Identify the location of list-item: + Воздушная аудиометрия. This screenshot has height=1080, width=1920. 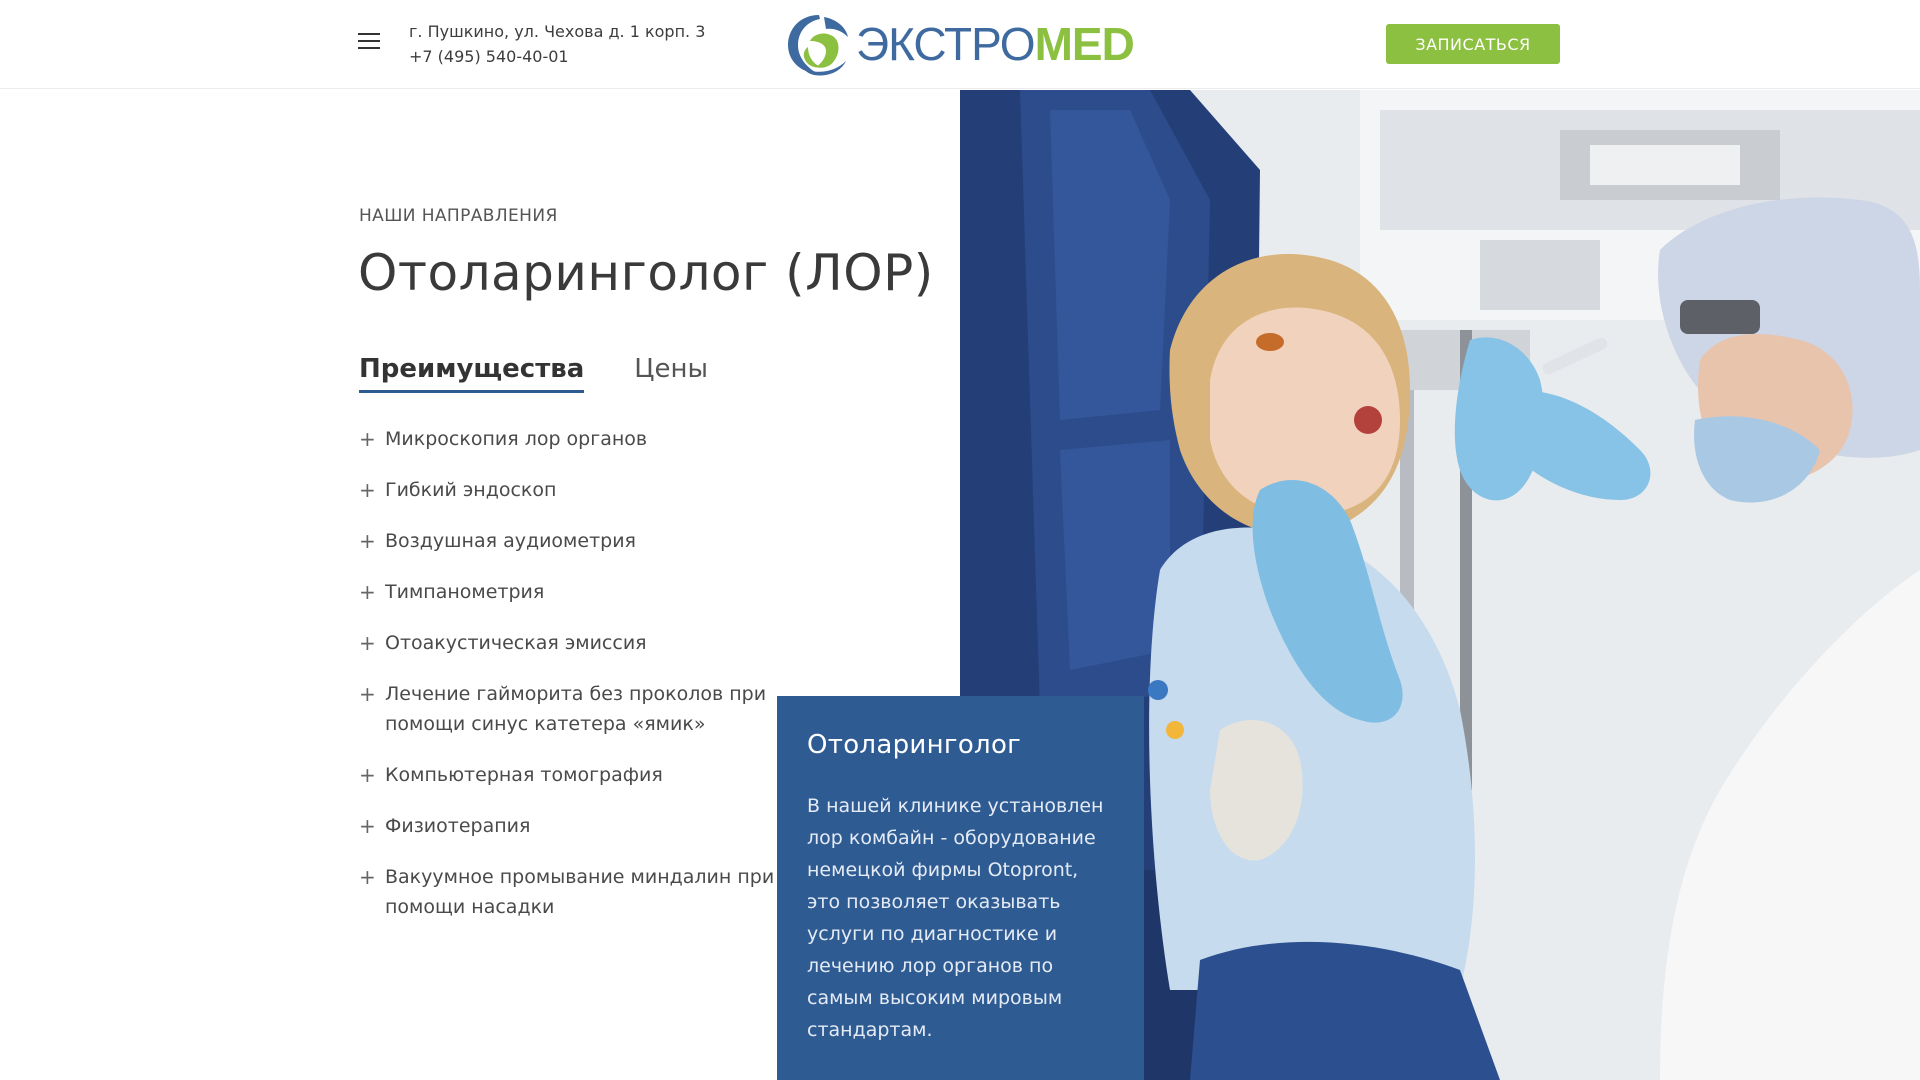
(569, 541).